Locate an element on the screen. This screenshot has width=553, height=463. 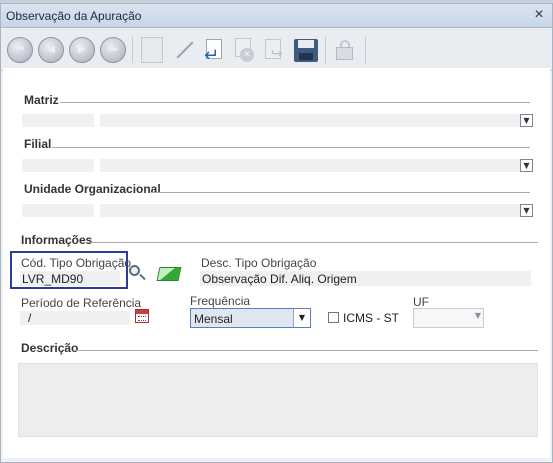
frequencia-select: Mensal ▼ is located at coordinates (250, 318).